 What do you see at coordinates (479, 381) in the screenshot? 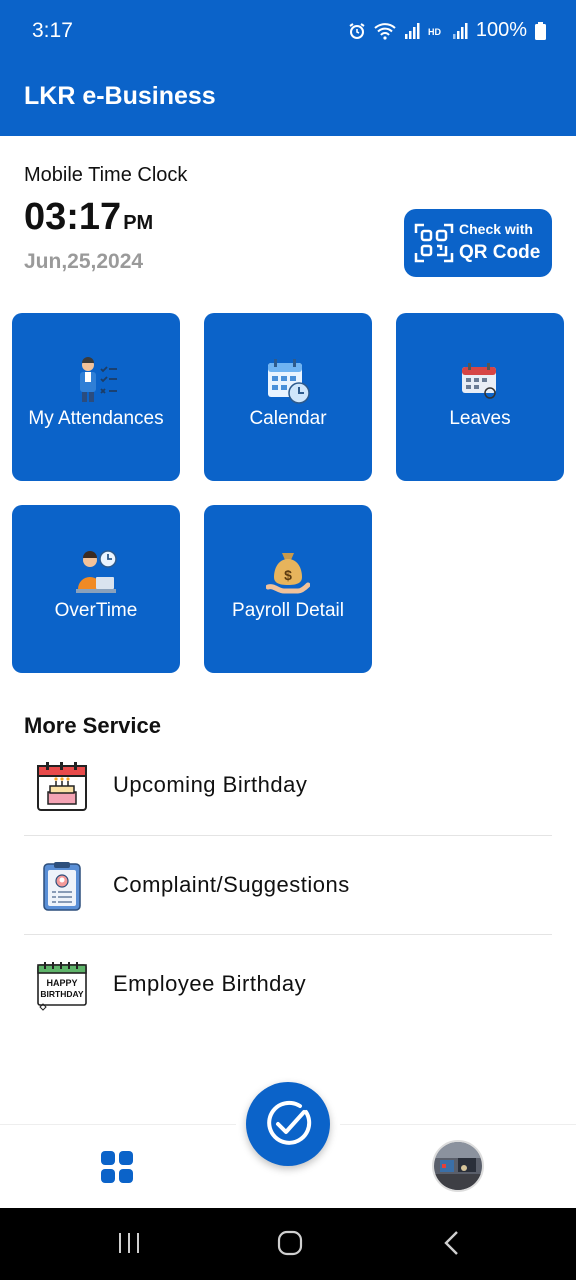
I see `leave-calendar-icon` at bounding box center [479, 381].